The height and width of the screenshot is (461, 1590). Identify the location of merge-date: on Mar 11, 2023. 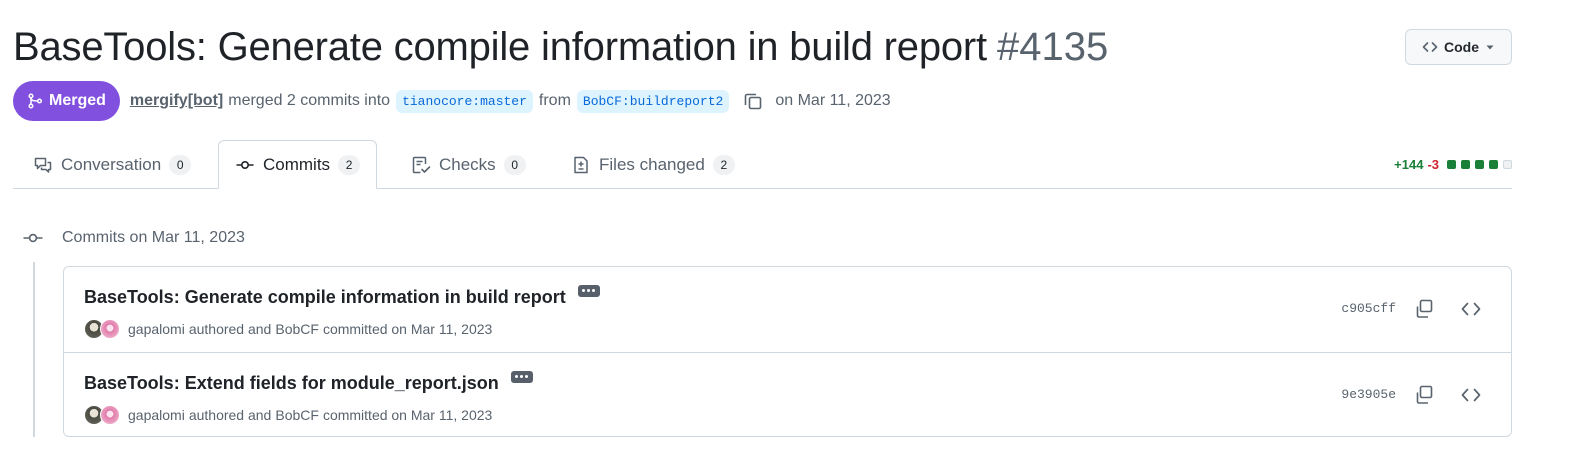
(833, 100).